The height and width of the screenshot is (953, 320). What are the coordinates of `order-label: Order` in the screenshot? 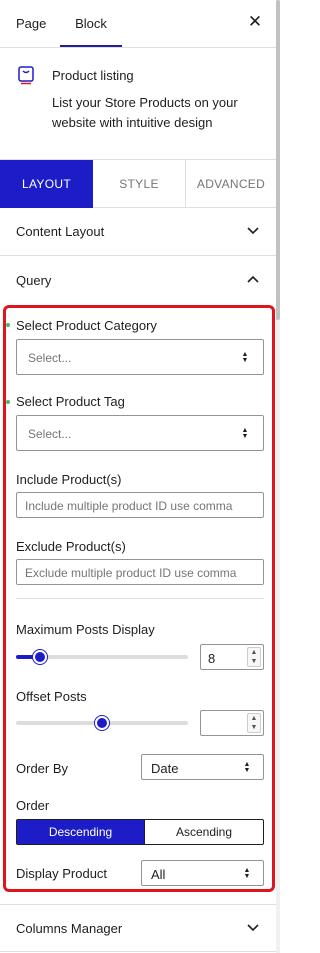 It's located at (33, 805).